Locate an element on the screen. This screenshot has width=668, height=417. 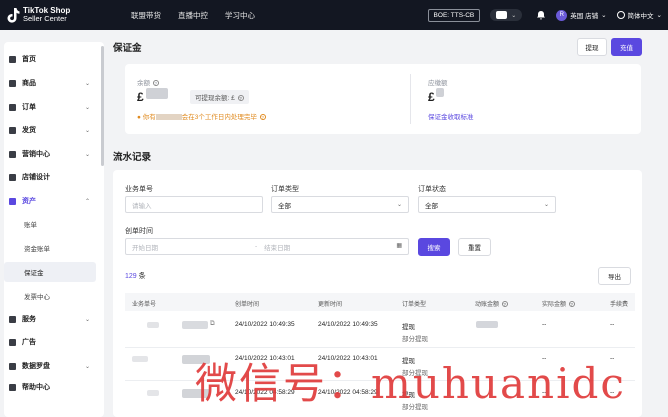
sidebar-item-data-compass: 数据罗盘 ⌄ is located at coordinates (49, 366).